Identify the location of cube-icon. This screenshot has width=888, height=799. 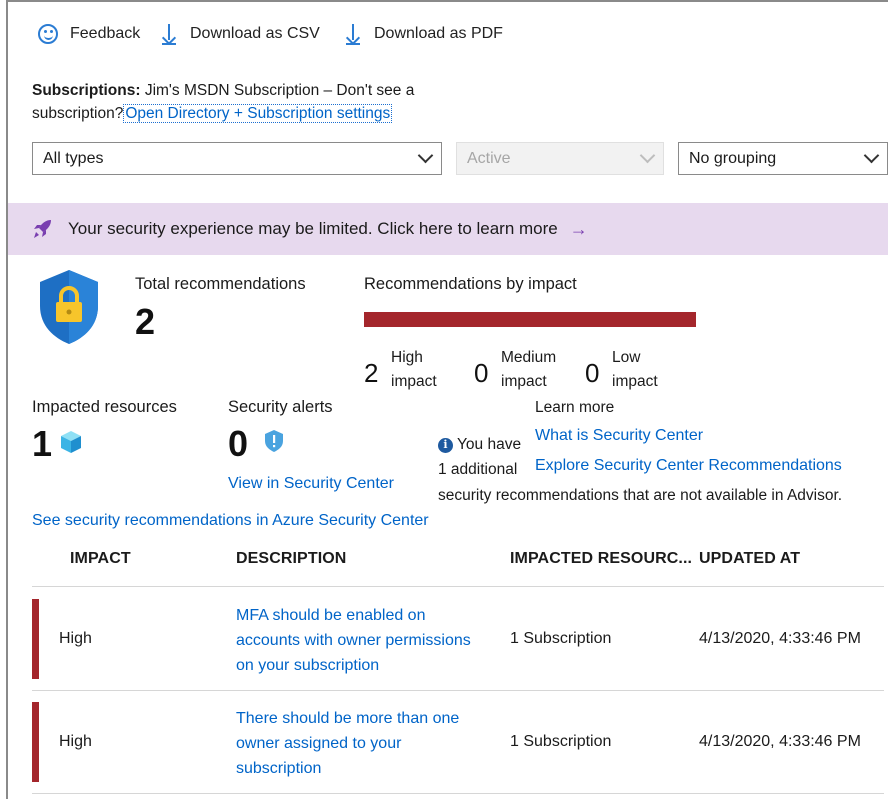
(71, 442).